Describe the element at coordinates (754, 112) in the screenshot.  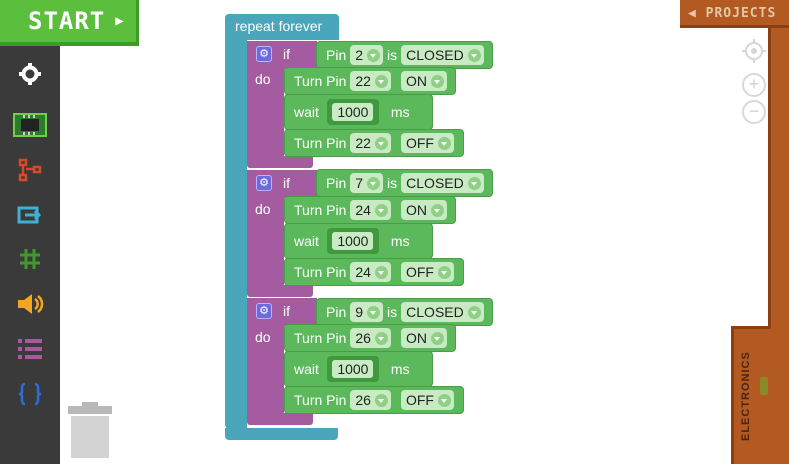
I see `zoom-out-icon: −` at that location.